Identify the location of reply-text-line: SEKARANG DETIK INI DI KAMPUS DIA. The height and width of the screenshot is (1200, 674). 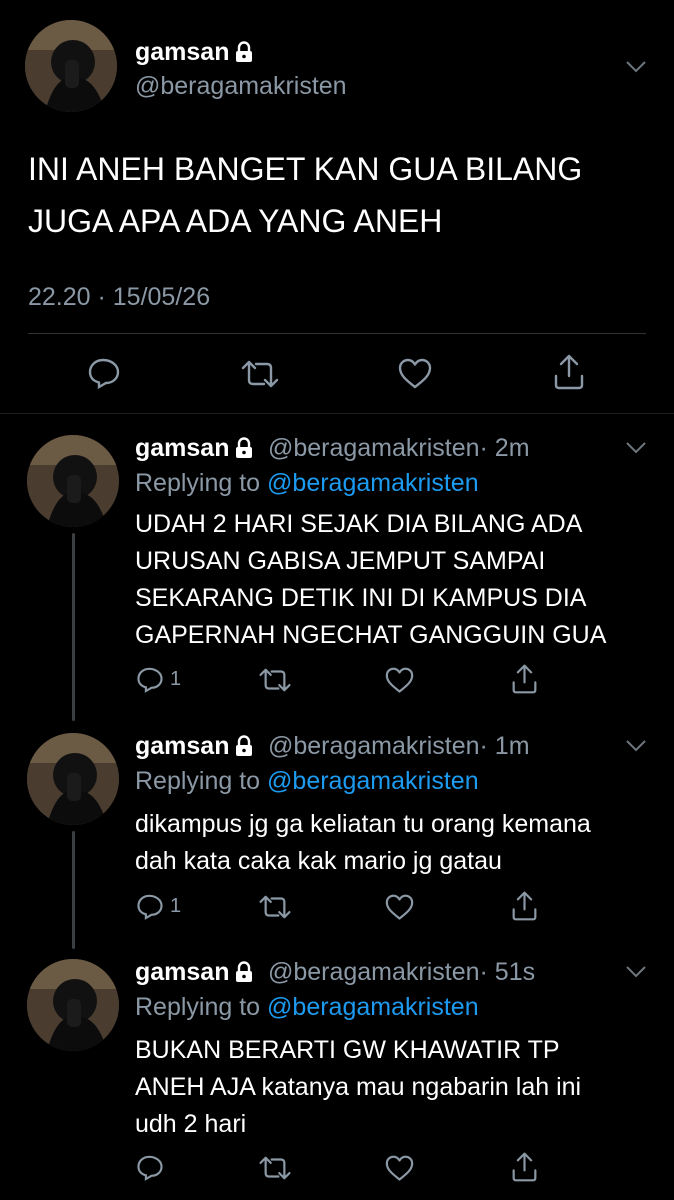
(361, 598).